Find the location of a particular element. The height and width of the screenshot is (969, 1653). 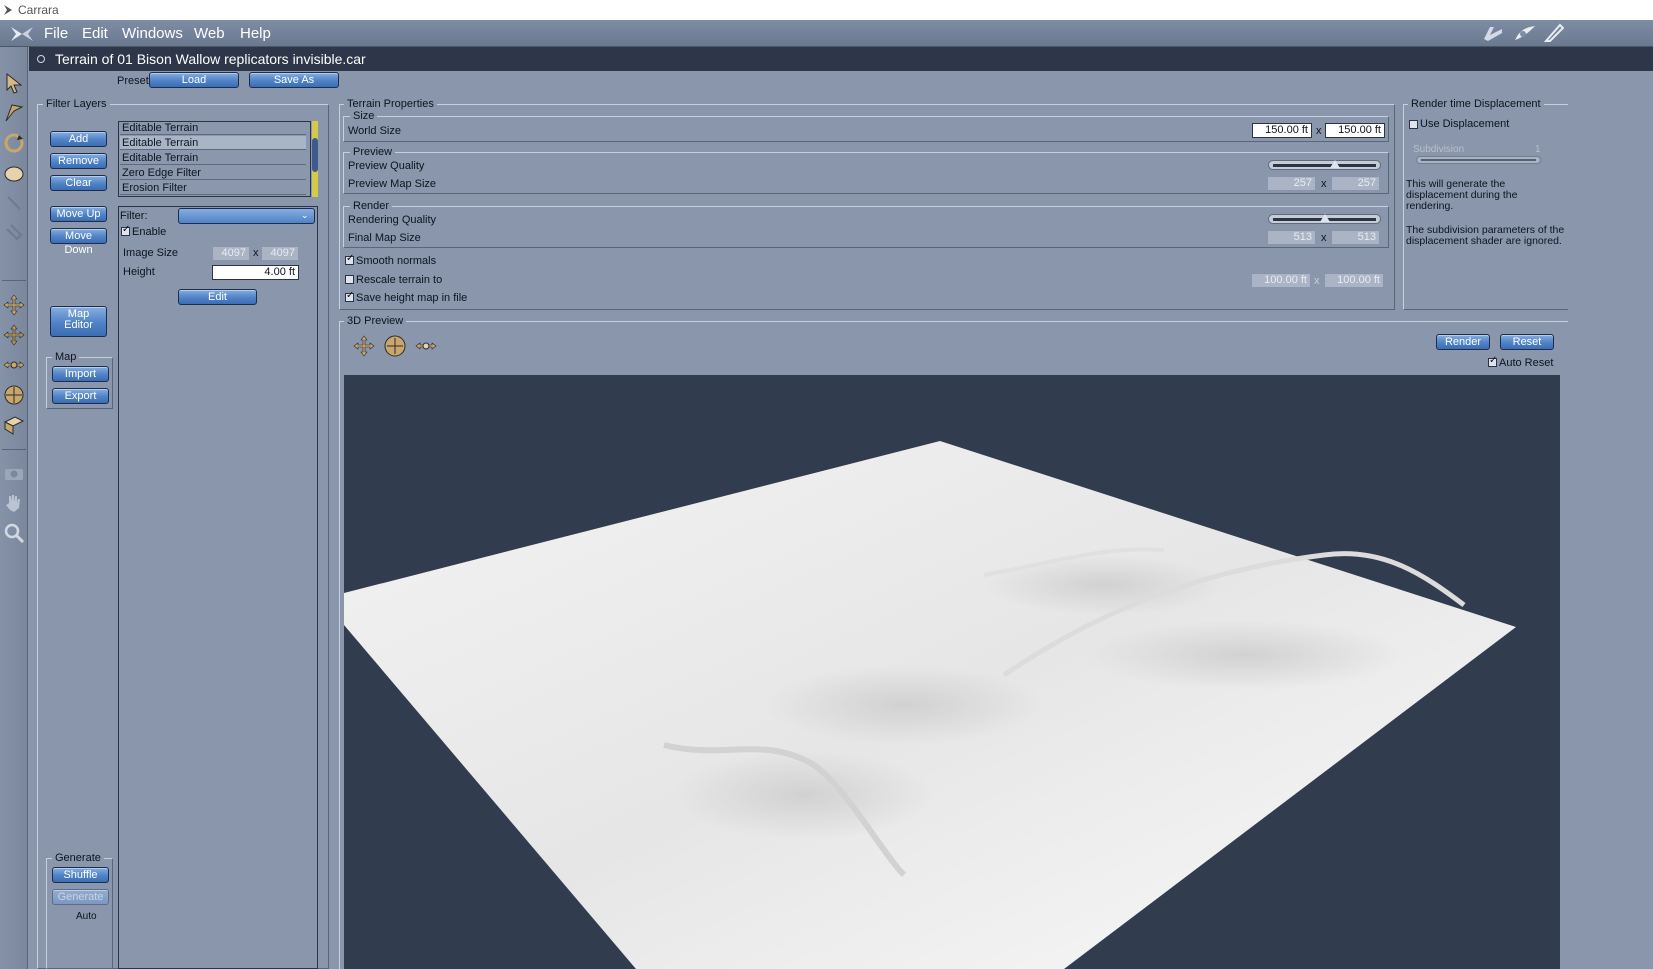

size-group-title: Size is located at coordinates (364, 116).